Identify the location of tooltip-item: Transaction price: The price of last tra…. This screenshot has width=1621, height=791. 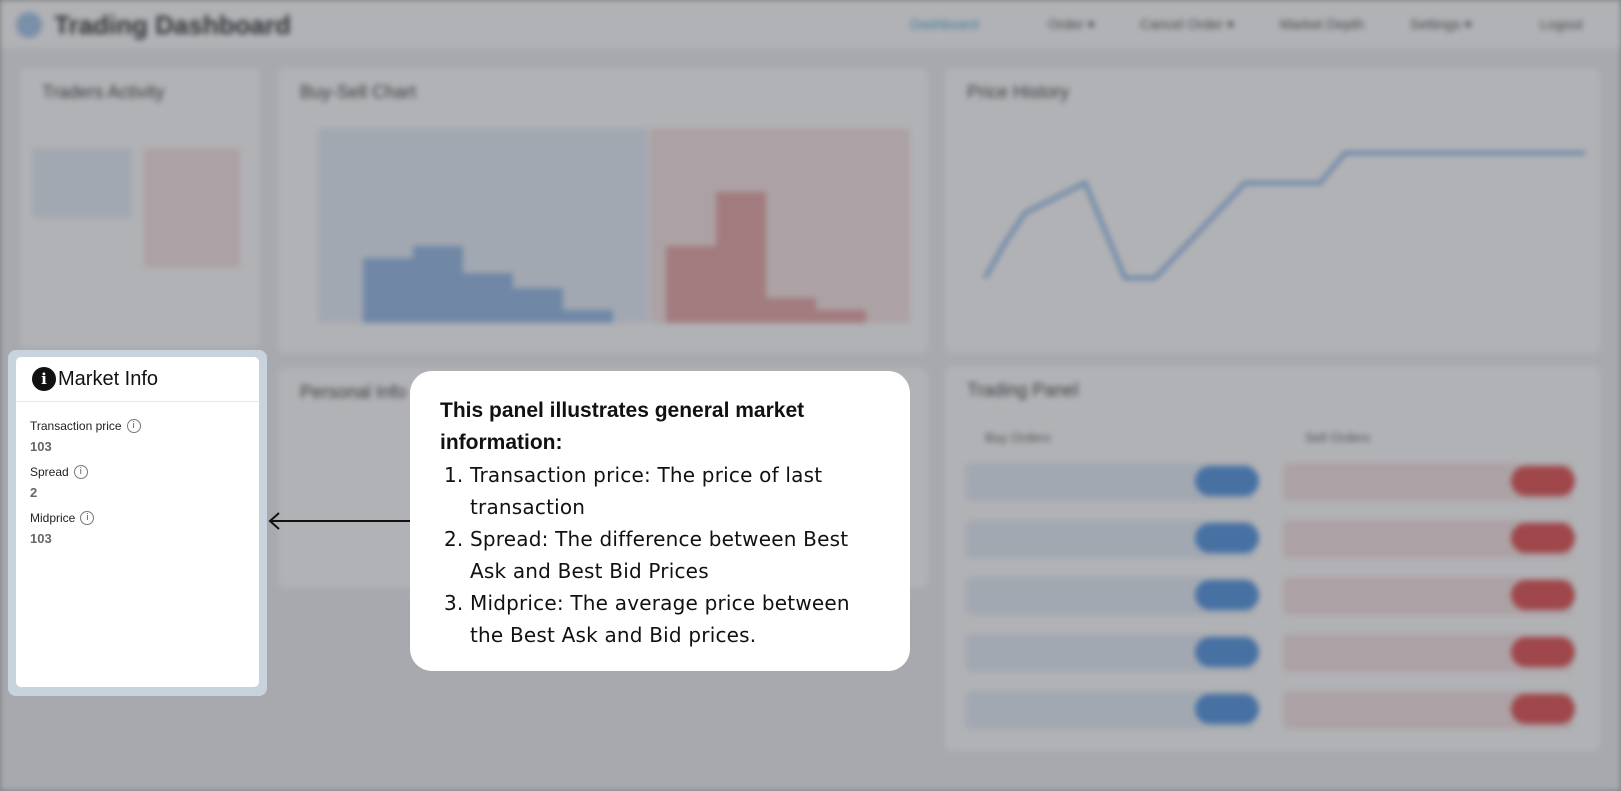
(675, 491).